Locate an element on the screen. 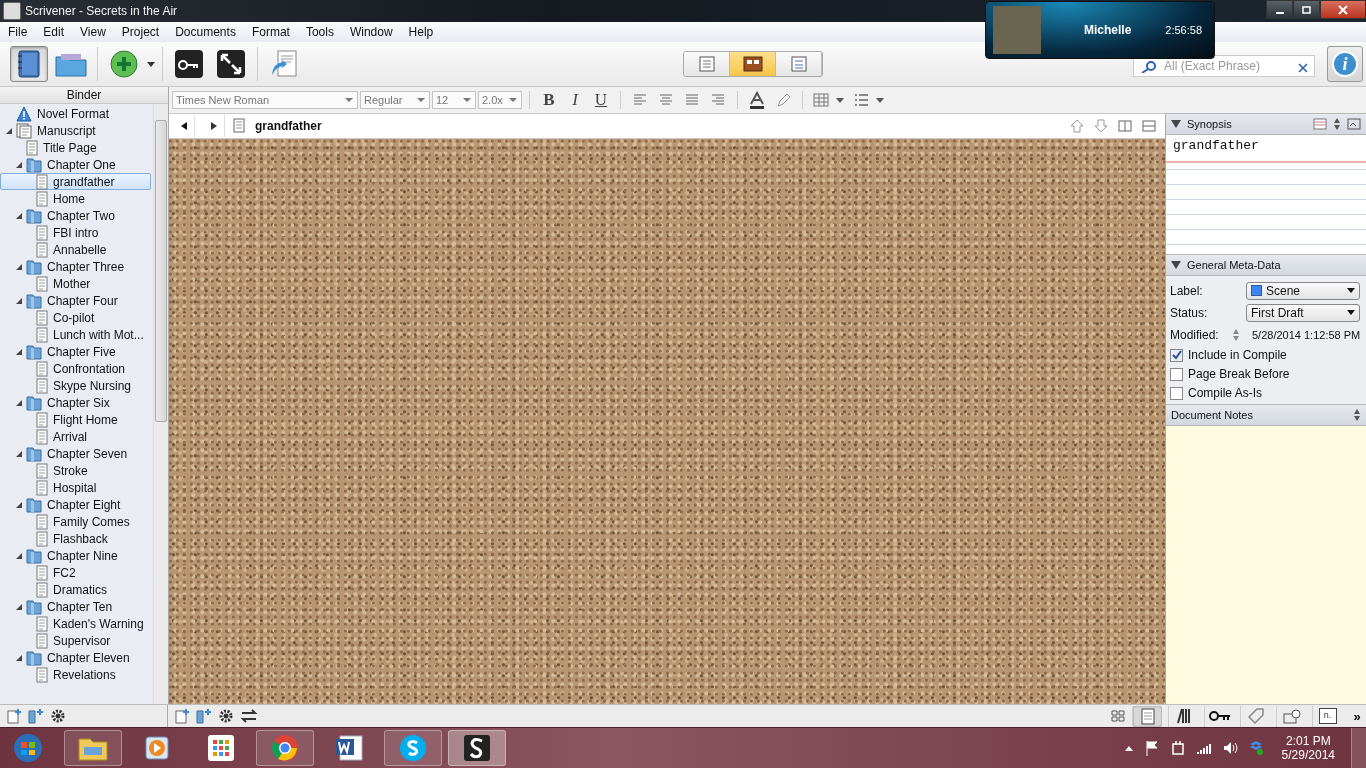  split-horizontal-icon is located at coordinates (1149, 126).